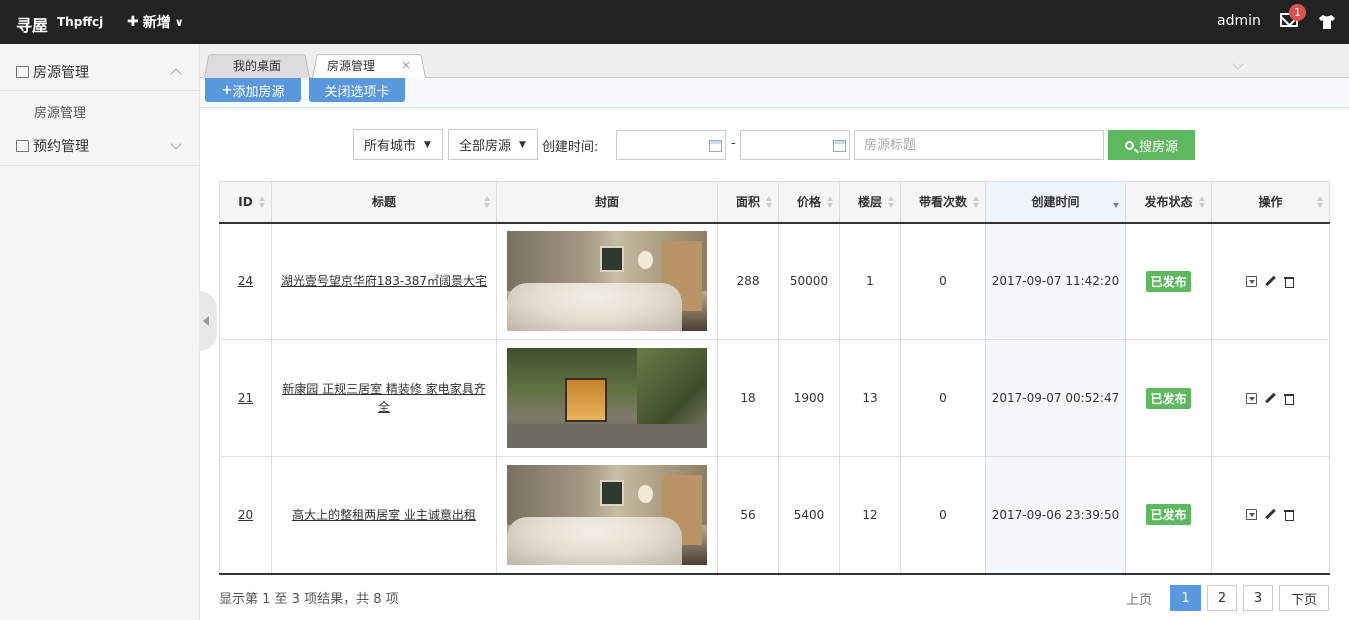 Image resolution: width=1349 pixels, height=620 pixels. I want to click on sort-desc-icon, so click(1116, 202).